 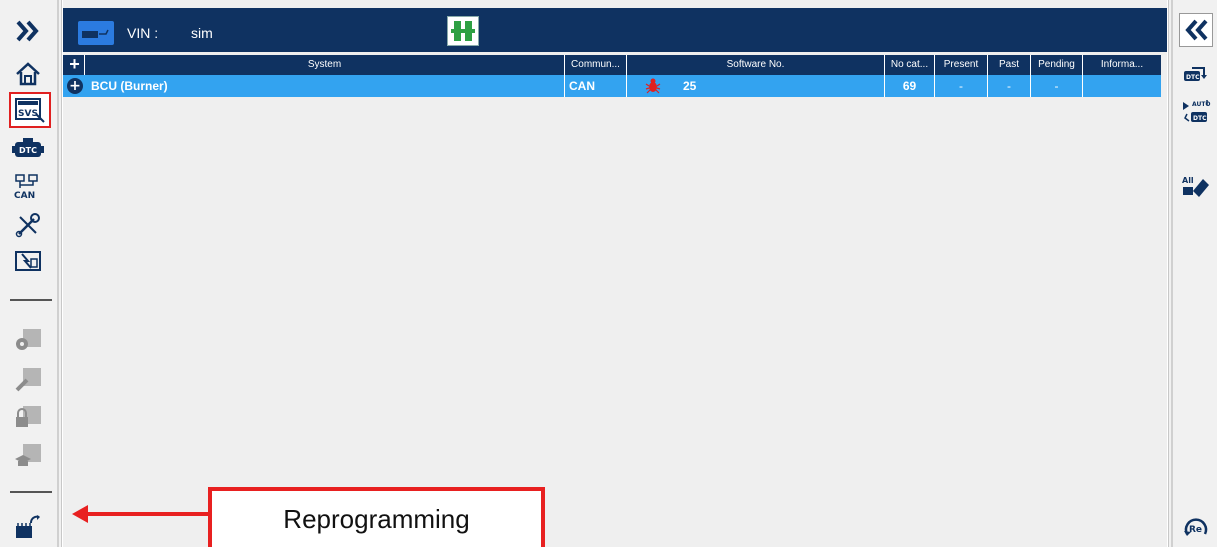 I want to click on tools-icon, so click(x=27, y=225).